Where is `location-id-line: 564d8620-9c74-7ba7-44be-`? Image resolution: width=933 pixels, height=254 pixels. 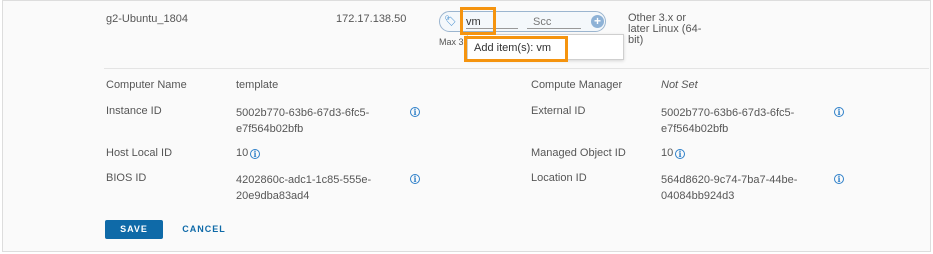
location-id-line: 564d8620-9c74-7ba7-44be- is located at coordinates (729, 180).